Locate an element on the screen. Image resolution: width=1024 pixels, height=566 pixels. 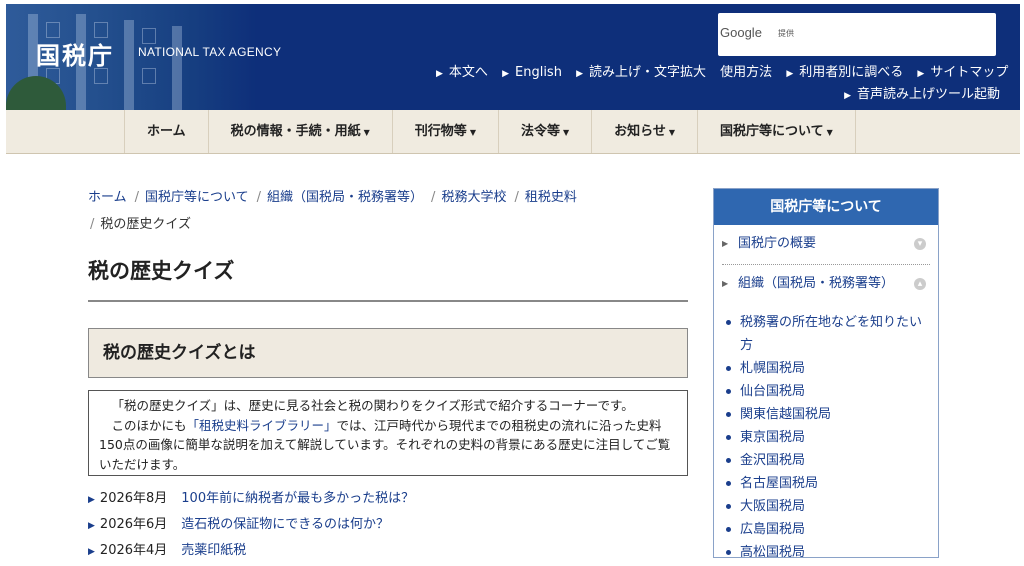
list-item: ▶ 2026年8月 100年前に納税者が最も多かった税は？ is located at coordinates (388, 501).